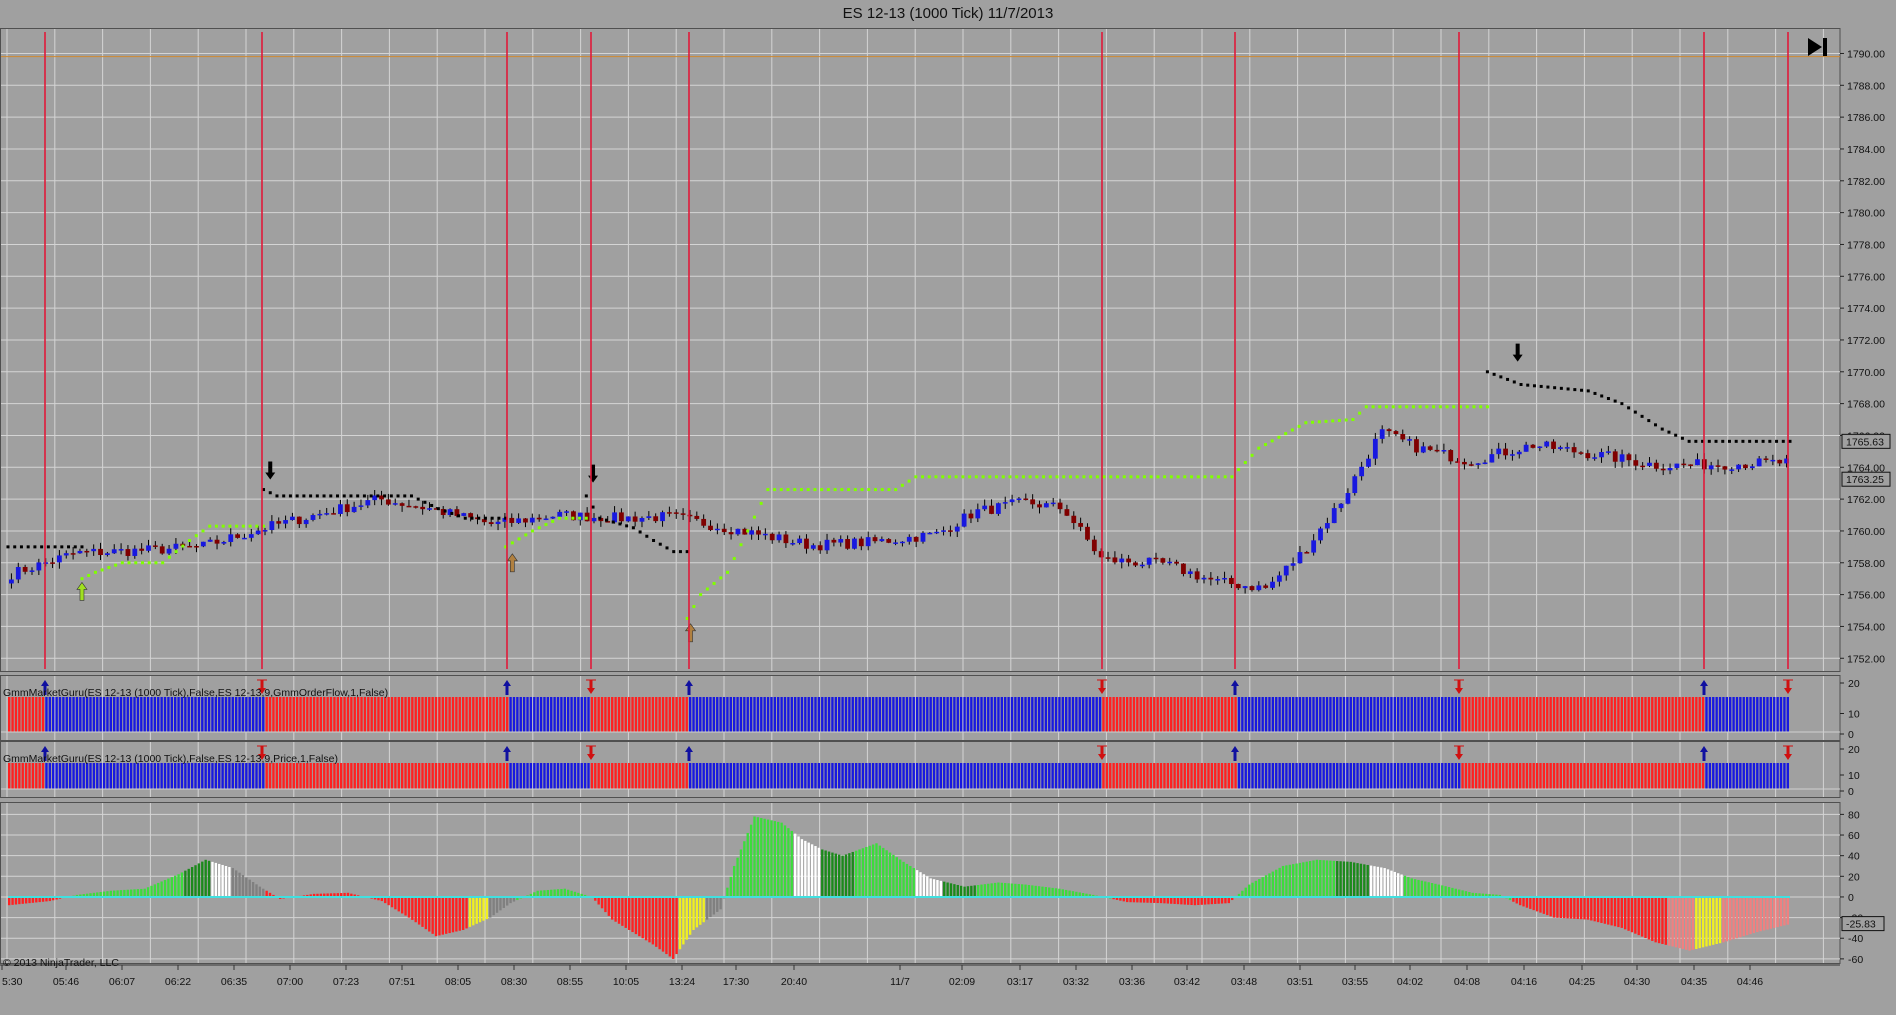 This screenshot has width=1896, height=1015. What do you see at coordinates (1866, 627) in the screenshot?
I see `y-tick-label: 1754.00` at bounding box center [1866, 627].